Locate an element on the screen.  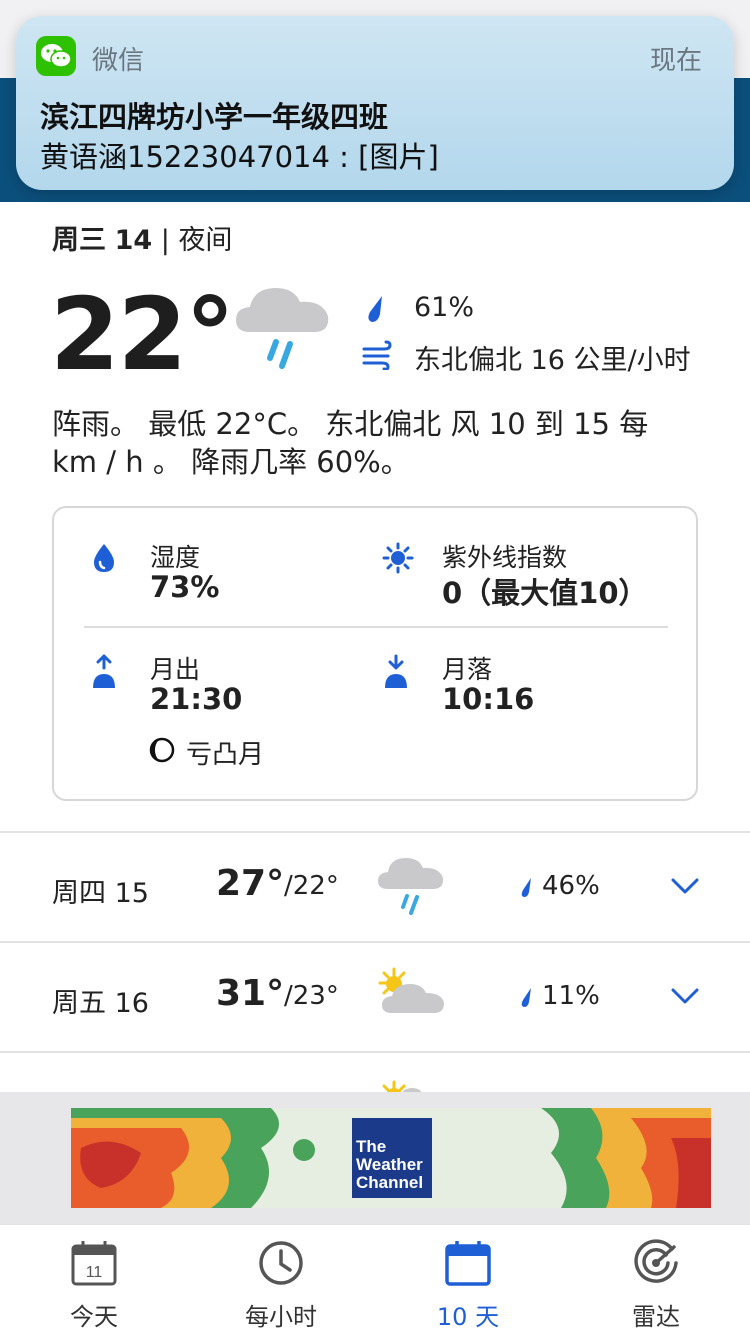
tab-radar-label: 雷达 is located at coordinates (656, 1317).